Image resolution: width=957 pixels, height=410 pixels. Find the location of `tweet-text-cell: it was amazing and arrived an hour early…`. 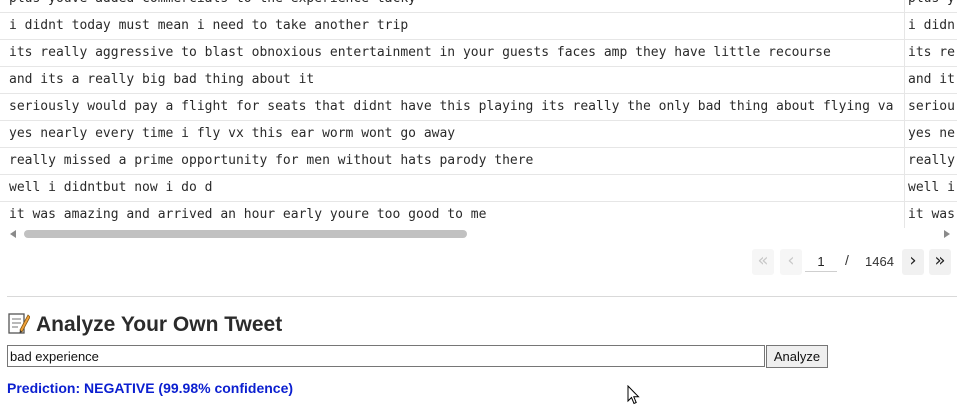

tweet-text-cell: it was amazing and arrived an hour early… is located at coordinates (248, 214).